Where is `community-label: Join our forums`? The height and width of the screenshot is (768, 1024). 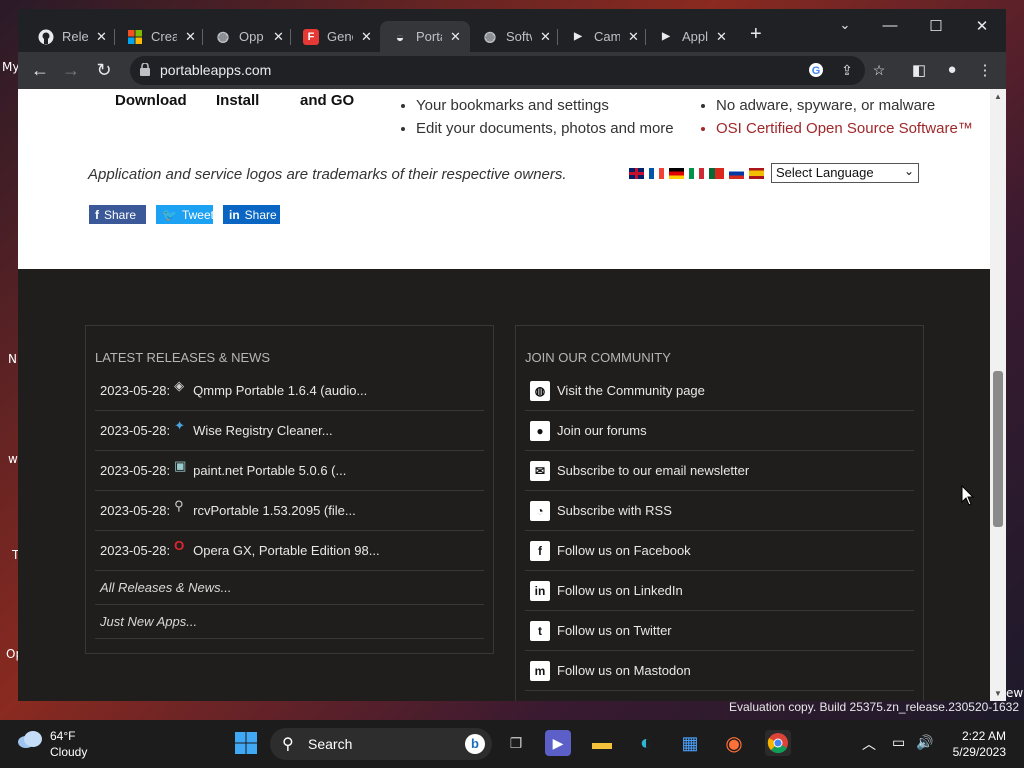
community-label: Join our forums is located at coordinates (602, 430).